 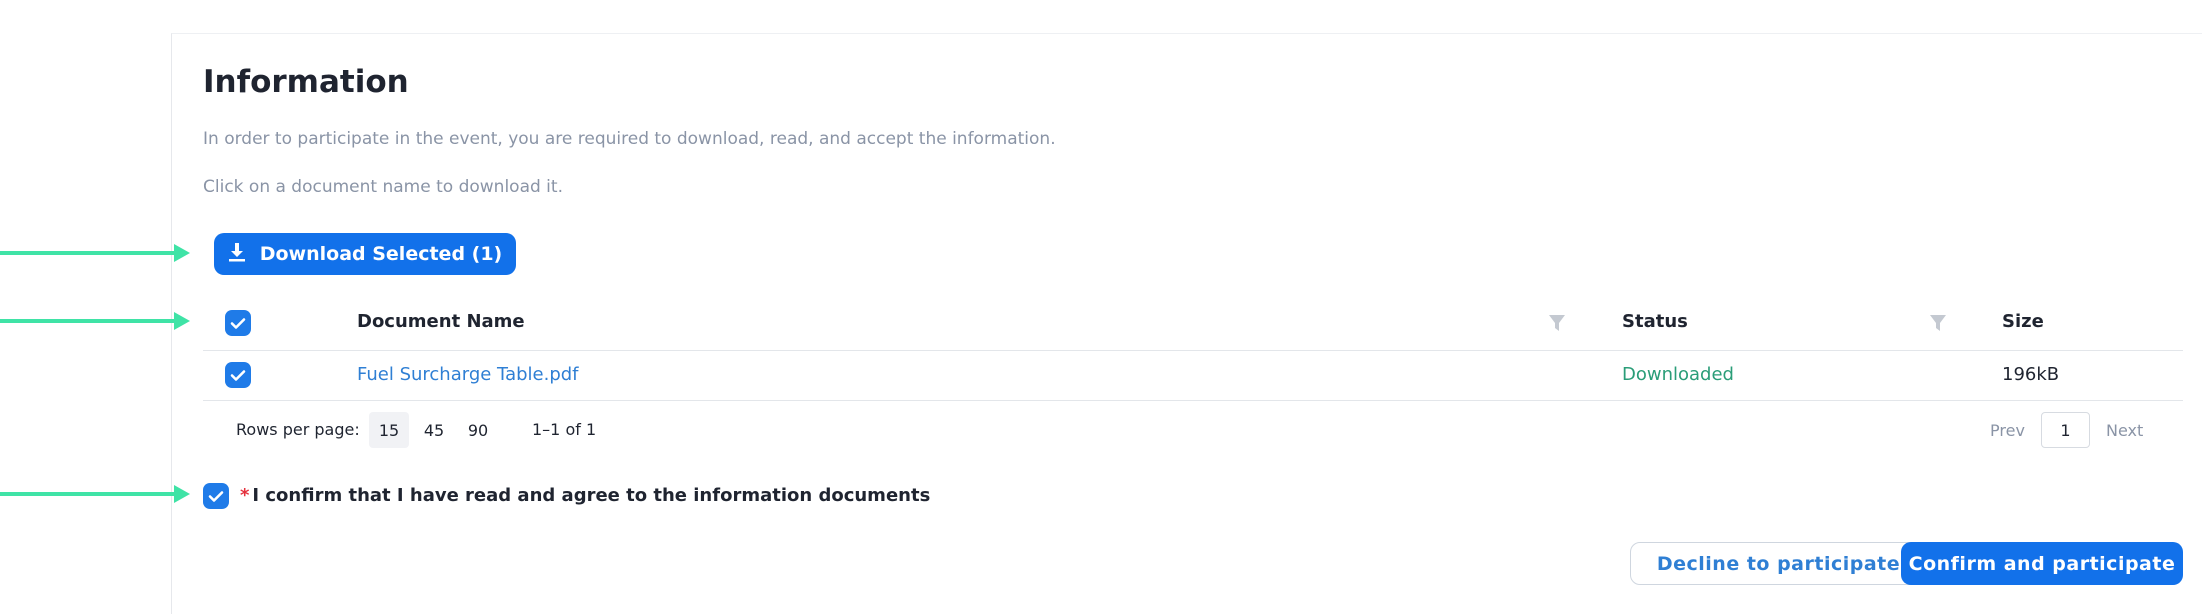 I want to click on download-selected-button: Download Selected (1), so click(x=365, y=254).